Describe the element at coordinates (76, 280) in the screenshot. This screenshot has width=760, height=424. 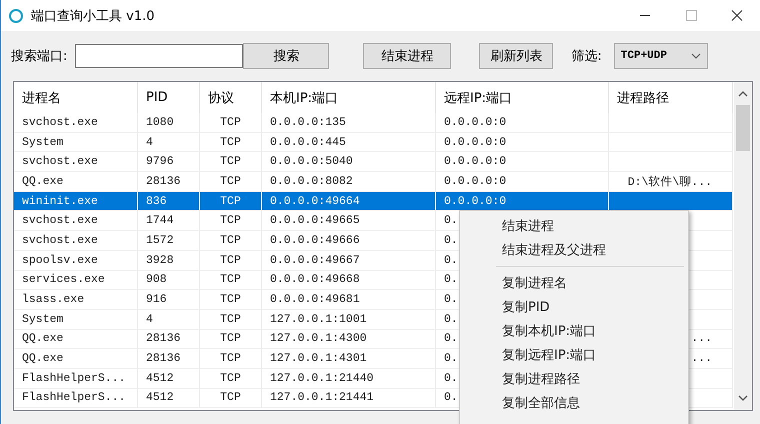
I see `table-cell: services.exe` at that location.